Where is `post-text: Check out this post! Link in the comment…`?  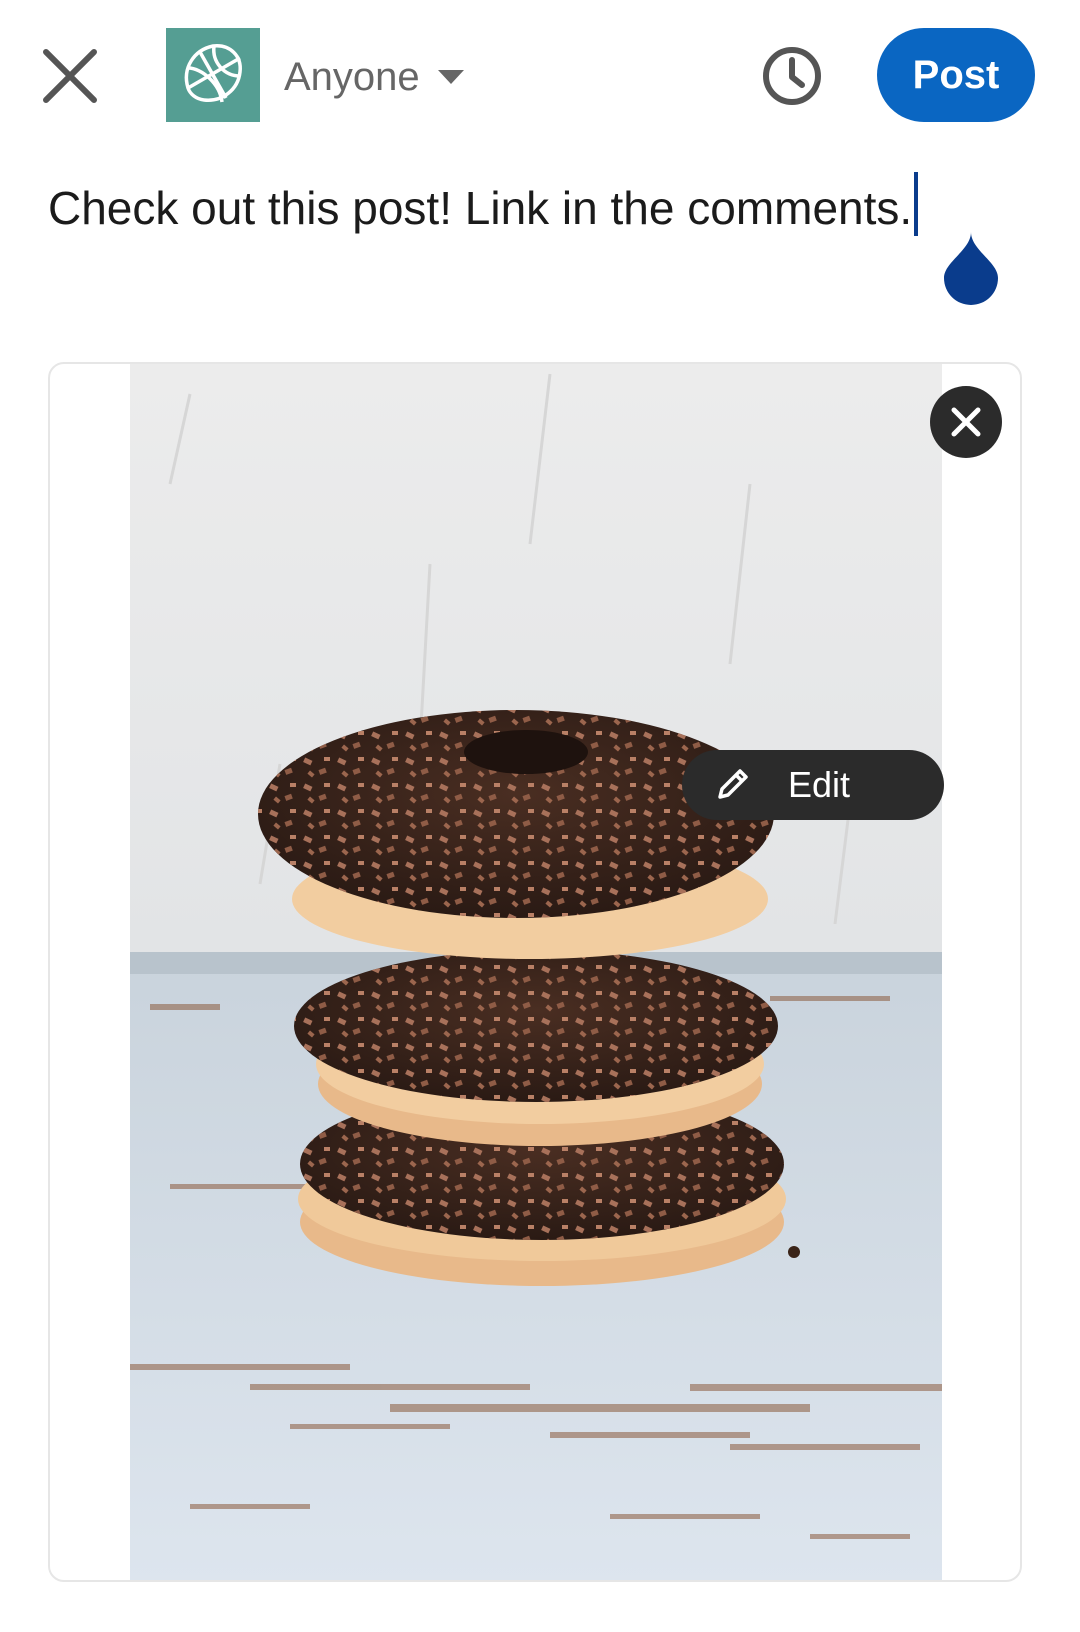 post-text: Check out this post! Link in the comment… is located at coordinates (480, 208).